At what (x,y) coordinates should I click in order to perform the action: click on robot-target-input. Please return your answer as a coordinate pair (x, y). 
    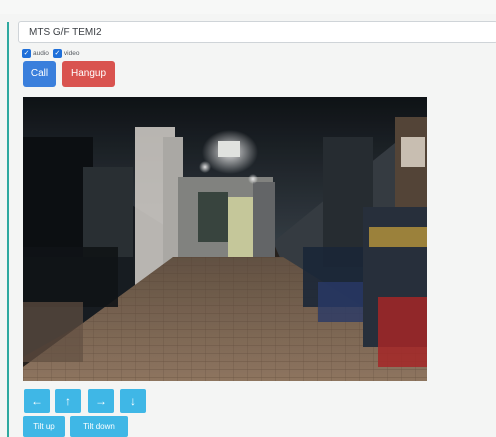
    Looking at the image, I should click on (257, 32).